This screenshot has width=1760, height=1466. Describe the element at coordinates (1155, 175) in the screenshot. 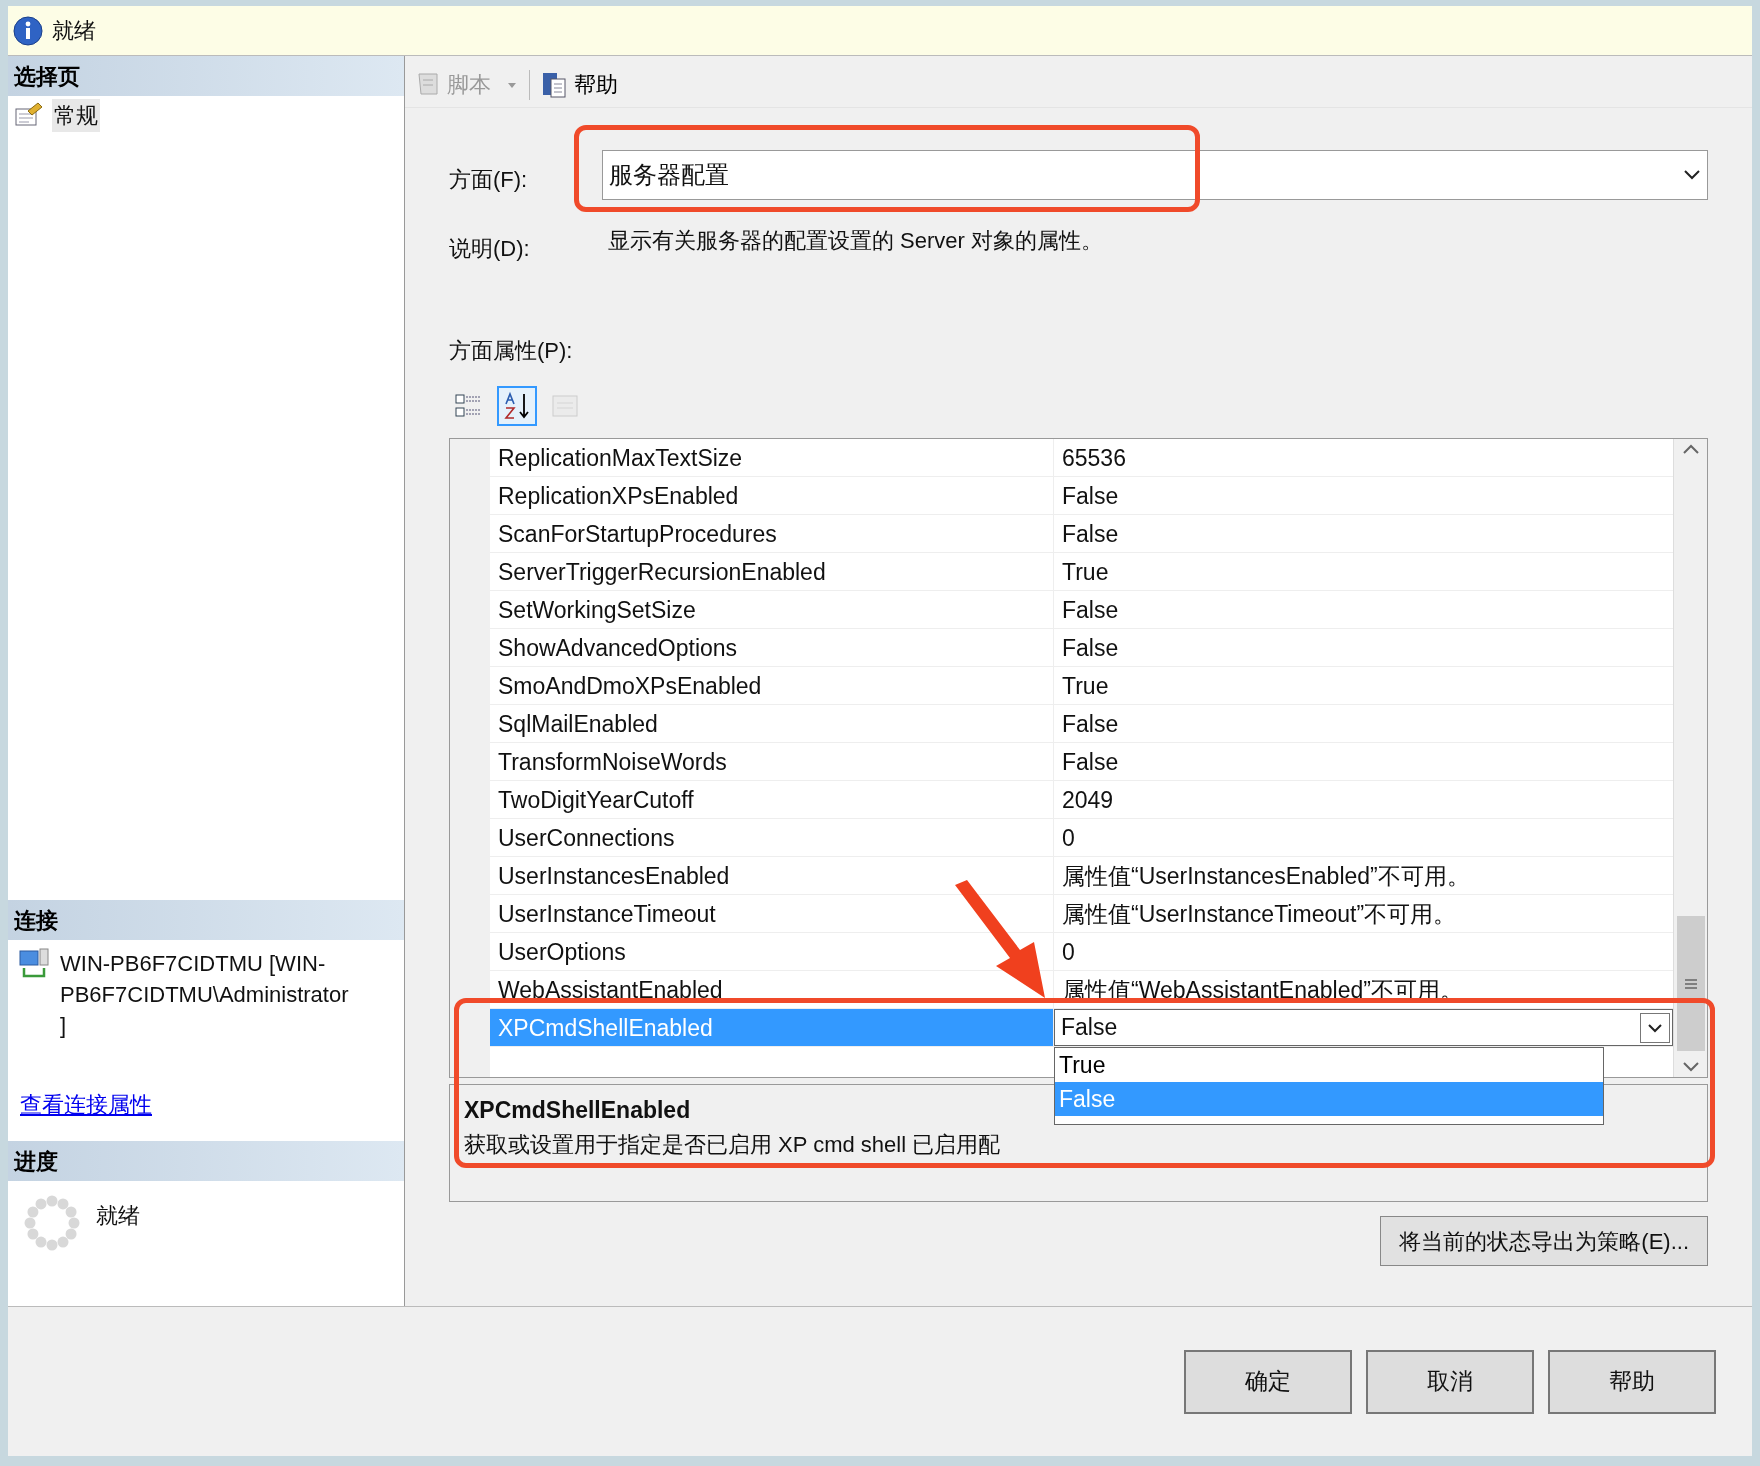

I see `facet-combobox: 服务器配置` at that location.